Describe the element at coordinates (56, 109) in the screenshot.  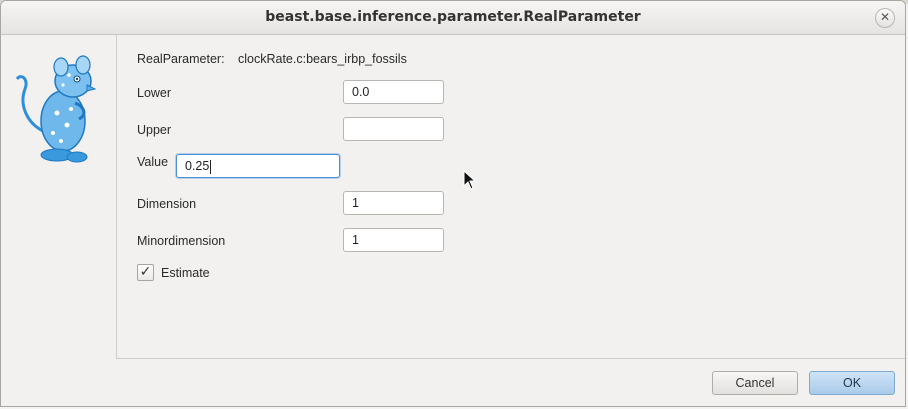
I see `beast-rat-logo-icon` at that location.